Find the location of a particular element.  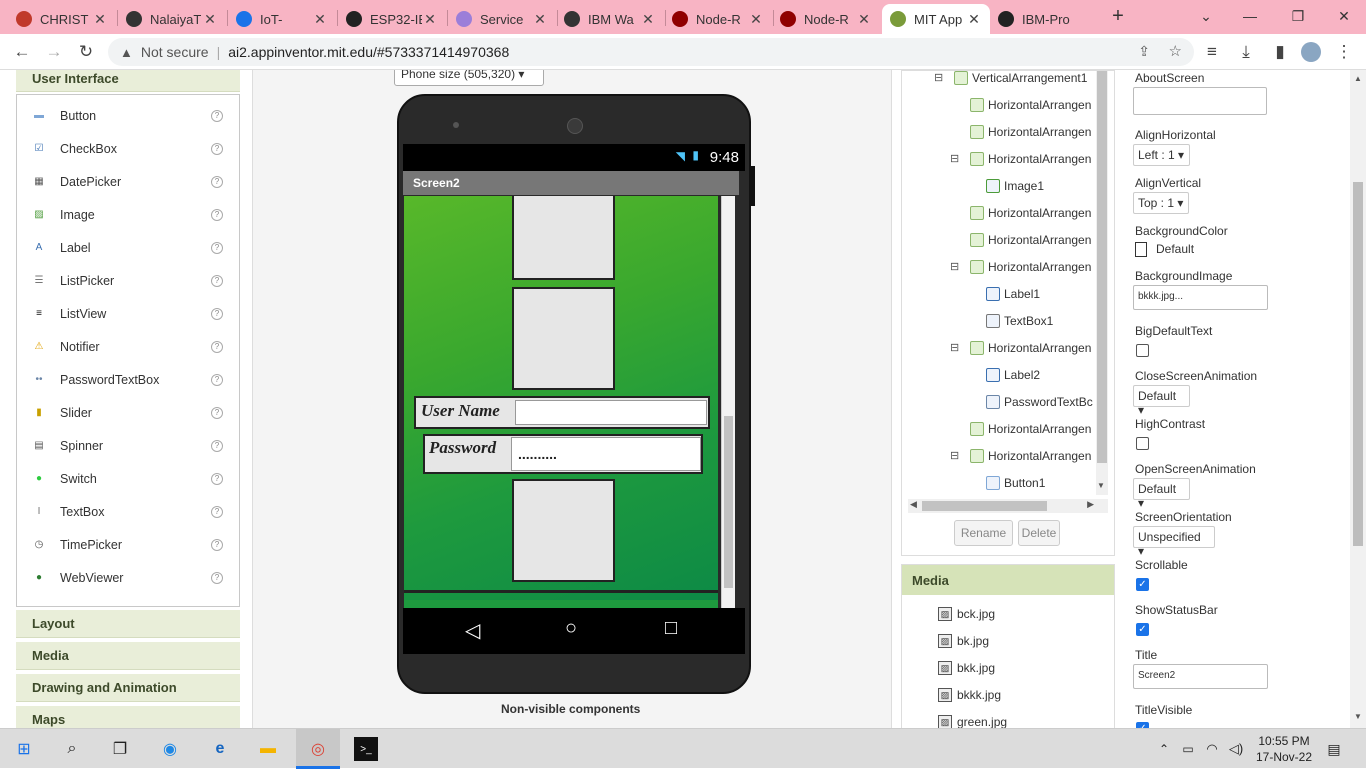

maximize-icon: ❐ is located at coordinates (1298, 16).